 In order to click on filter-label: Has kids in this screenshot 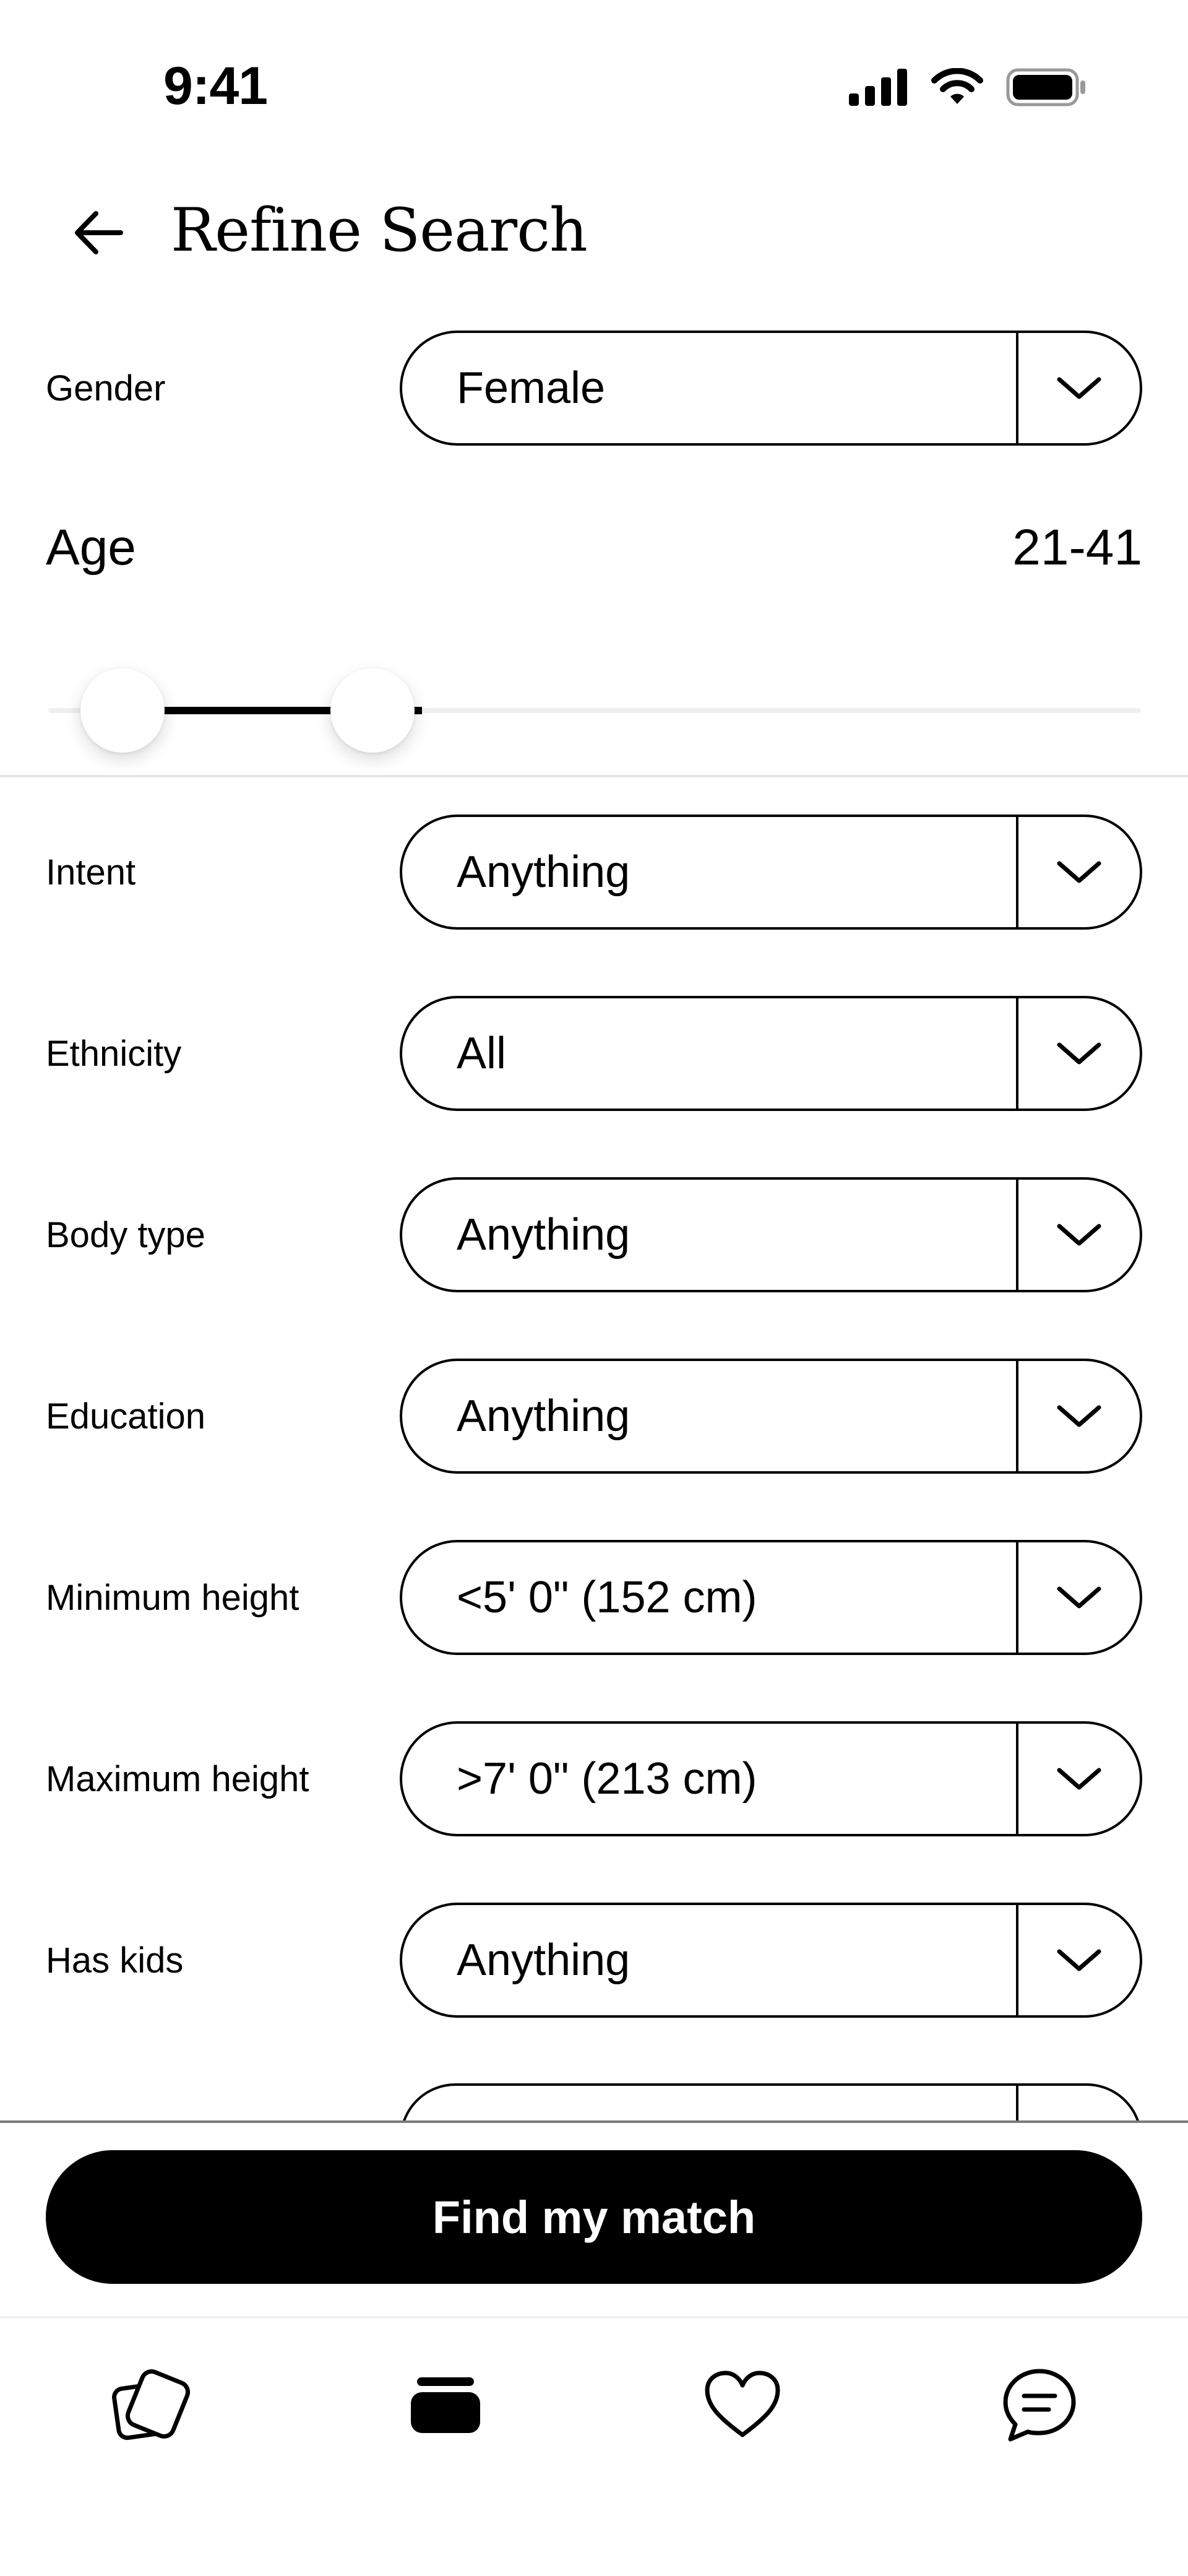, I will do `click(115, 1960)`.